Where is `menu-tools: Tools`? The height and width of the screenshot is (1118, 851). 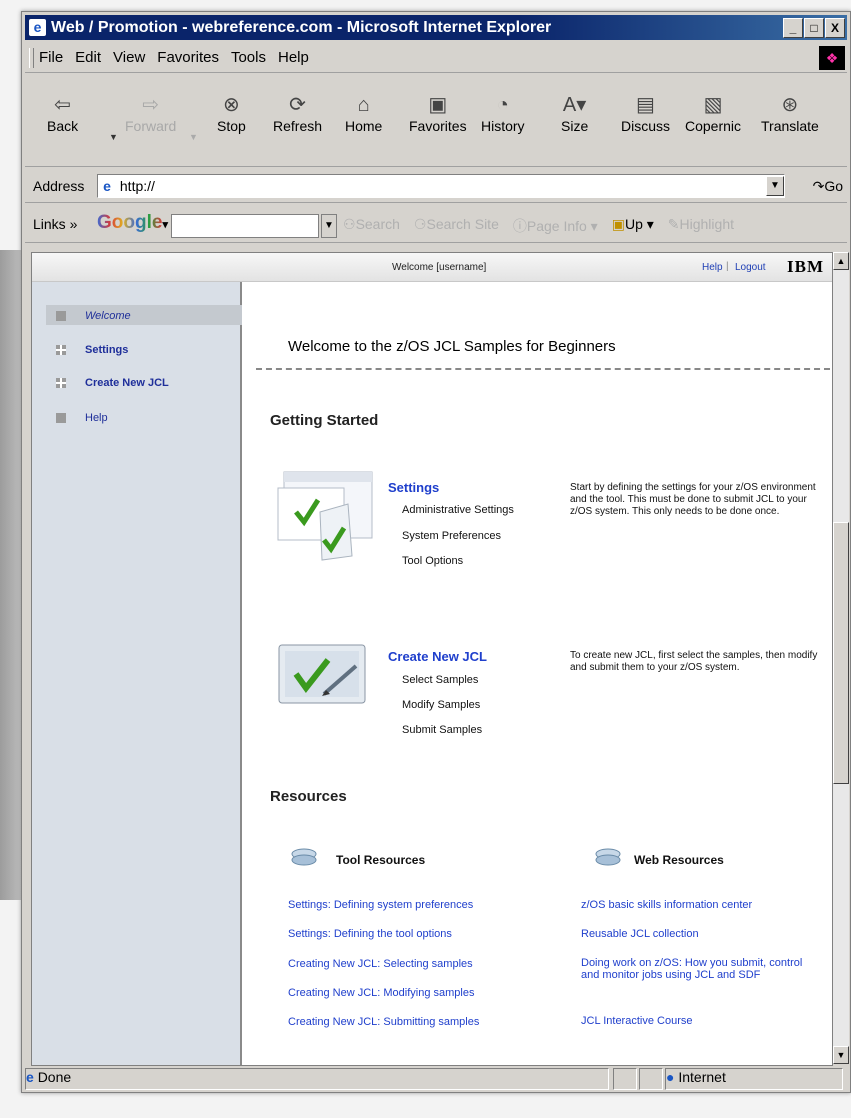
menu-tools: Tools is located at coordinates (248, 57).